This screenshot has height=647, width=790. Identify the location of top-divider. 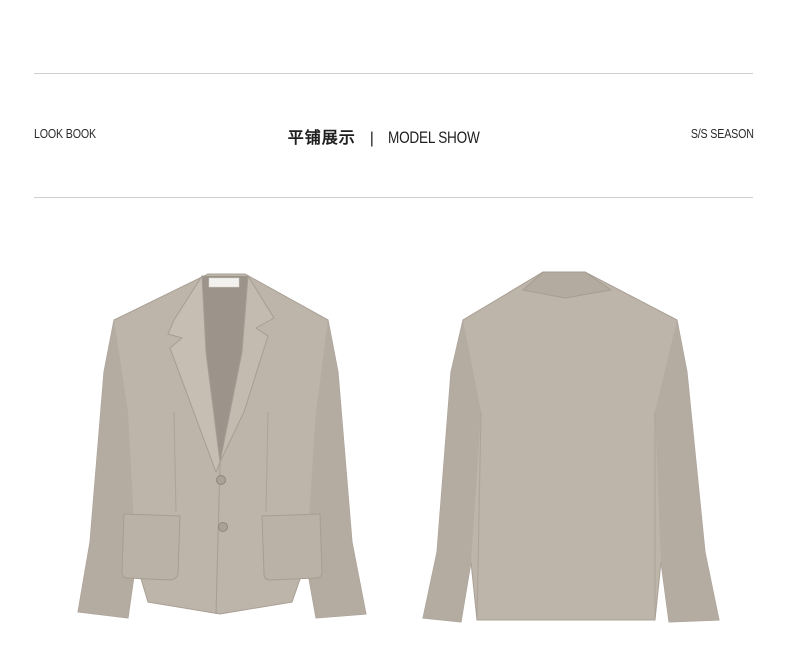
(393, 73).